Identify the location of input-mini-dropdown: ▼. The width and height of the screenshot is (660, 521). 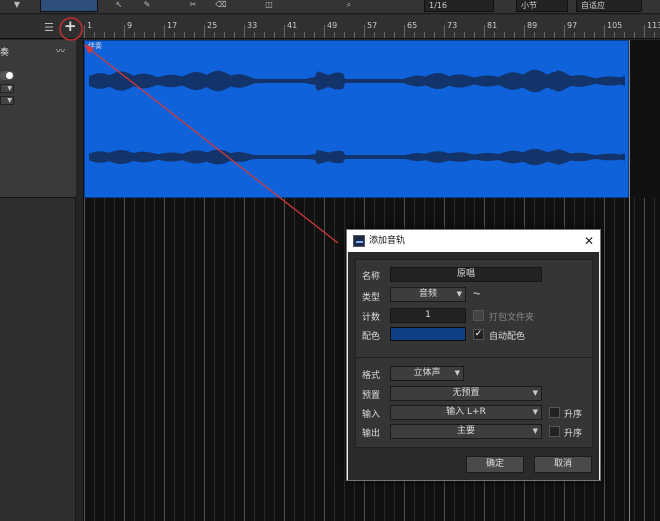
(7, 88).